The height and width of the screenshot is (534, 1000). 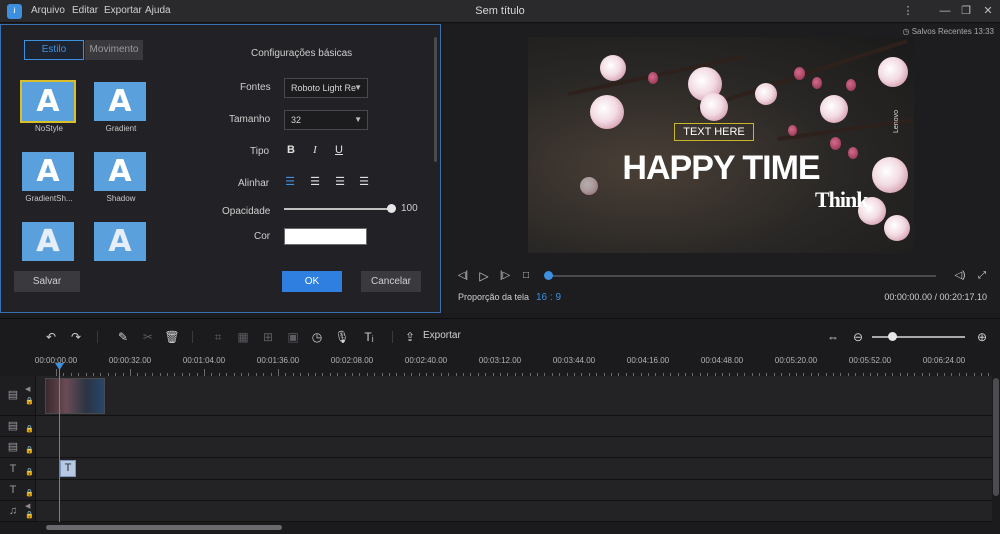 I want to click on close-icon: ✕, so click(x=988, y=11).